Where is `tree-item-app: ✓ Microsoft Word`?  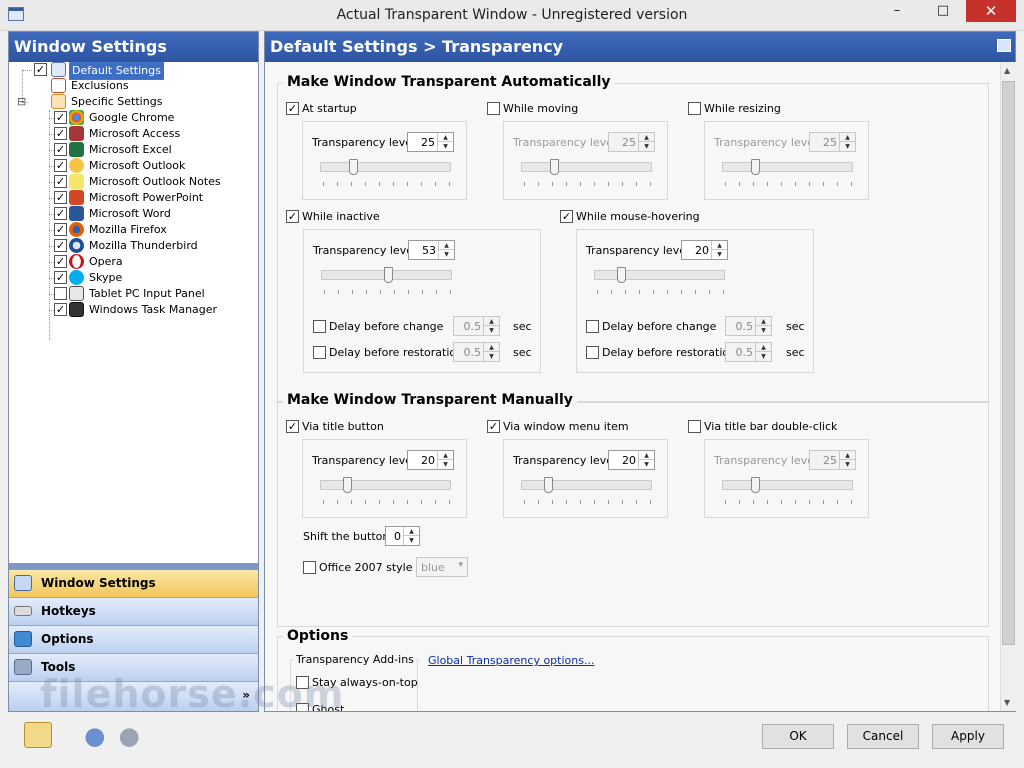
tree-item-app: ✓ Microsoft Word is located at coordinates (133, 214).